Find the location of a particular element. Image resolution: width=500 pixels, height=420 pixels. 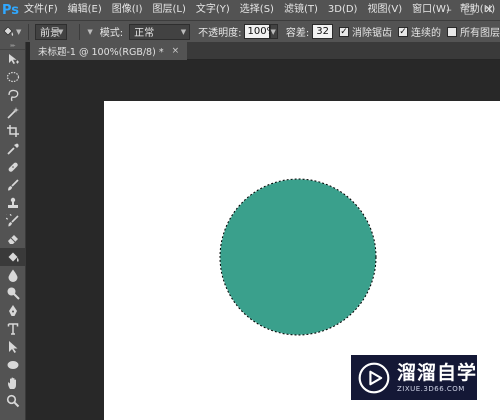

blend-mode-select: 正常 ▼ is located at coordinates (160, 31).